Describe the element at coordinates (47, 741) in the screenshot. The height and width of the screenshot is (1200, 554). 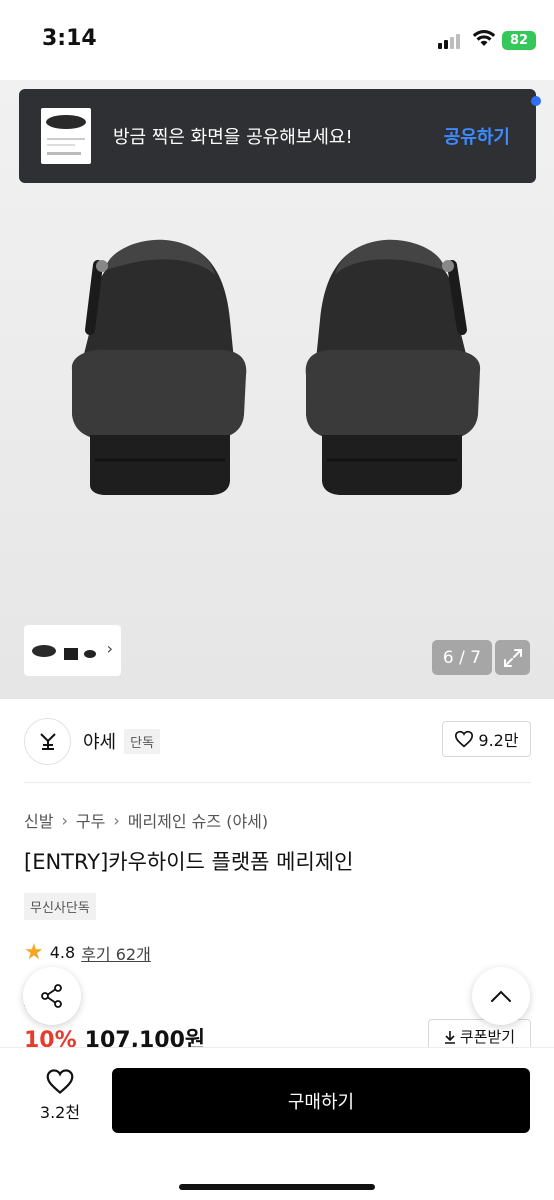
I see `brand-logo` at that location.